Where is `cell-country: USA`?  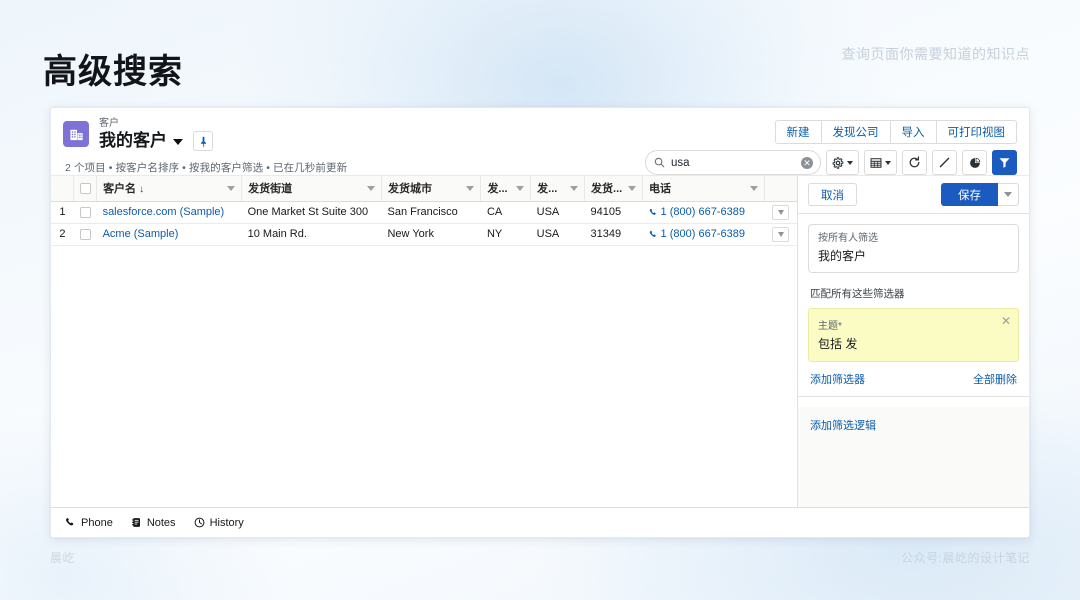 cell-country: USA is located at coordinates (557, 234).